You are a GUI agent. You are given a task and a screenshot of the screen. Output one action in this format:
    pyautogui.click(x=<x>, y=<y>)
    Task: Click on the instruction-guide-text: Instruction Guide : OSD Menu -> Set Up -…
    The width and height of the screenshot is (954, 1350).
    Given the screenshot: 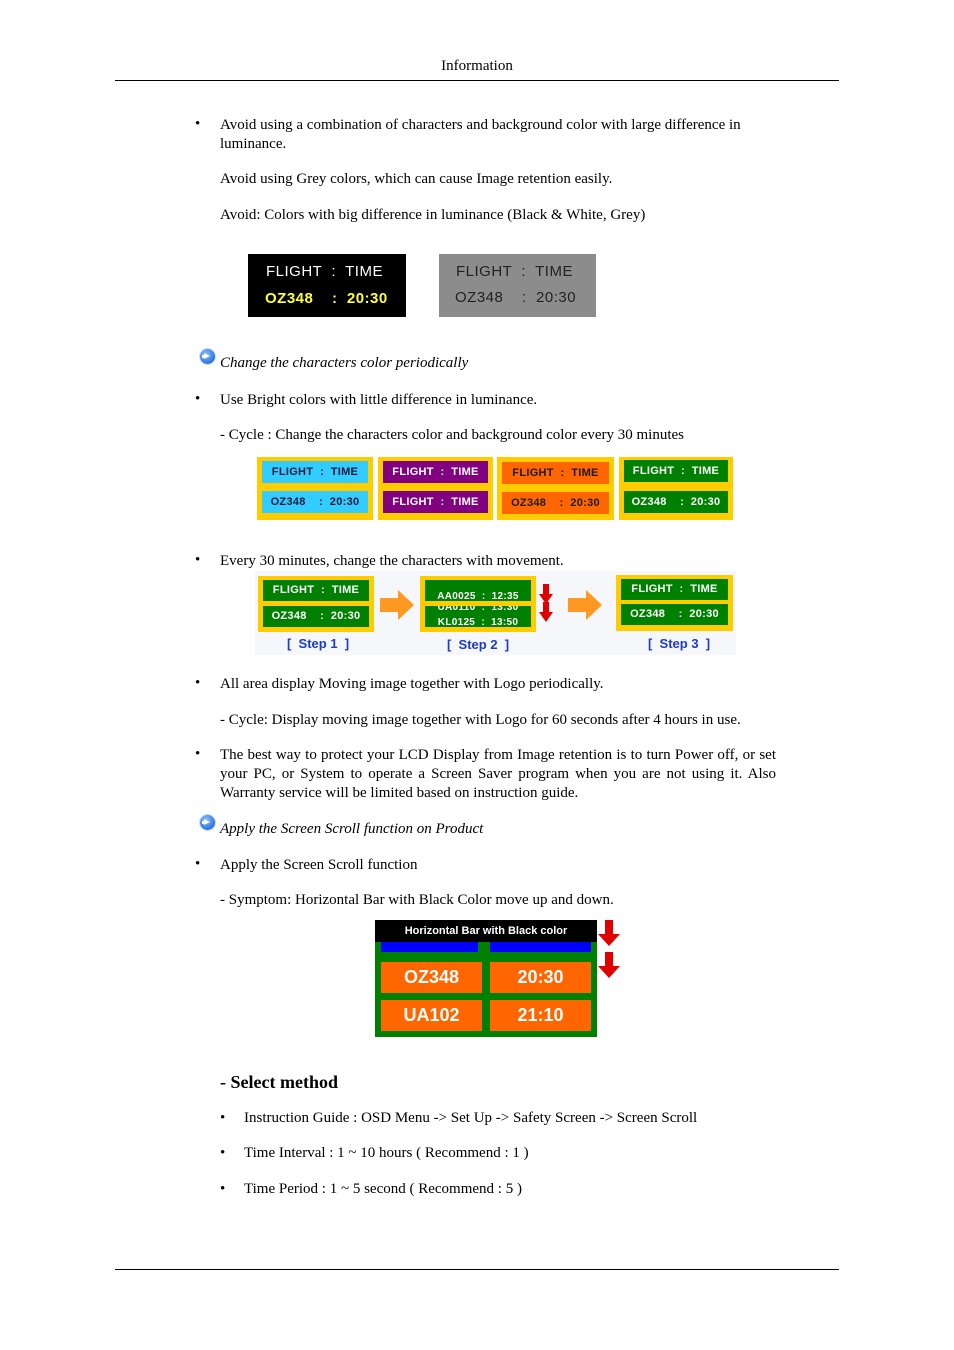 What is the action you would take?
    pyautogui.click(x=471, y=1118)
    